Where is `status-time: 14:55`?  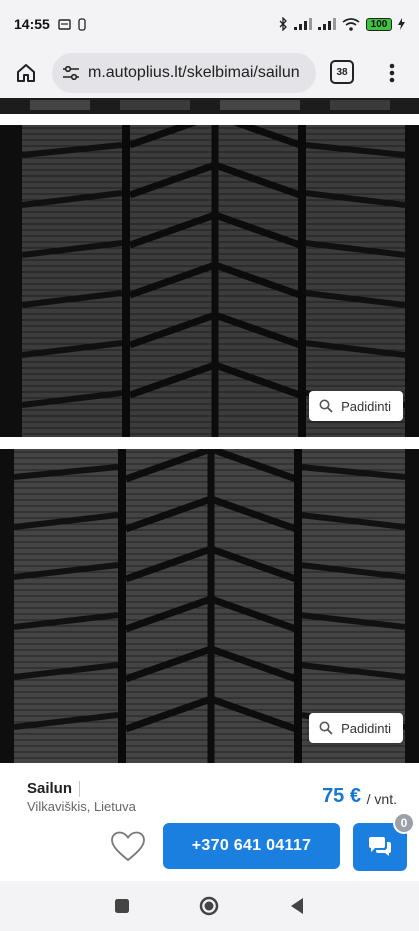 status-time: 14:55 is located at coordinates (32, 24).